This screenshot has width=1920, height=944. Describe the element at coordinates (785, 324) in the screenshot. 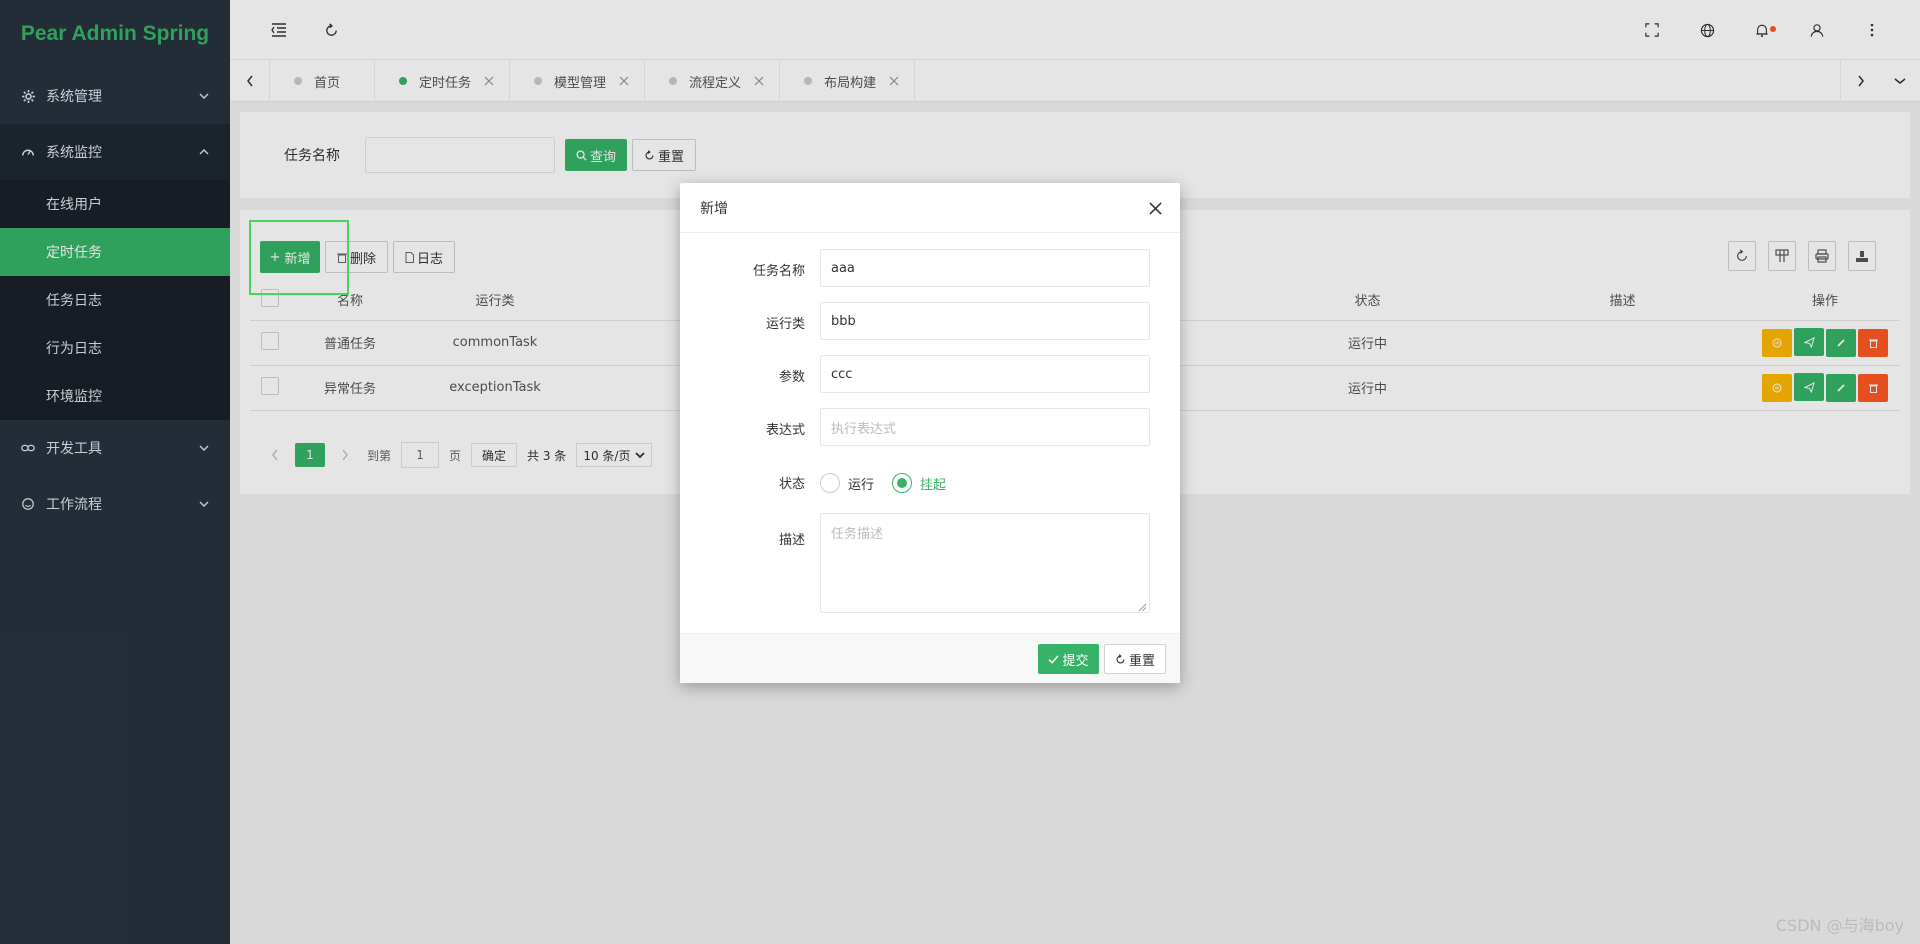

I see `run-class-field-label: 运行类` at that location.